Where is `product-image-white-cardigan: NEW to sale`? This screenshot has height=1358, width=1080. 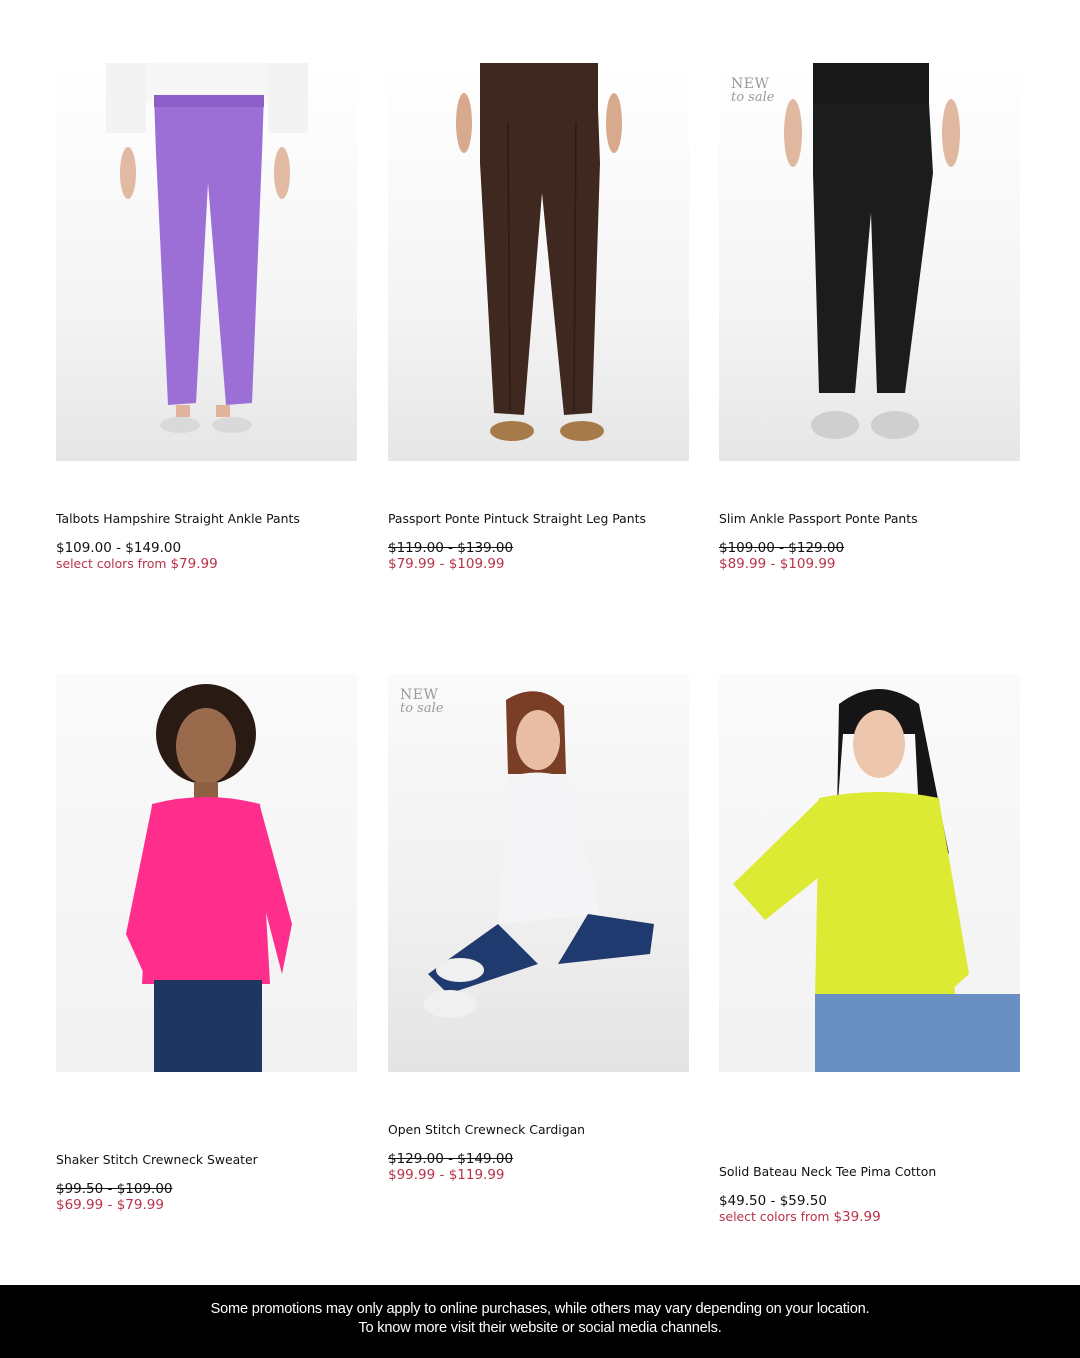
product-image-white-cardigan: NEW to sale is located at coordinates (538, 873).